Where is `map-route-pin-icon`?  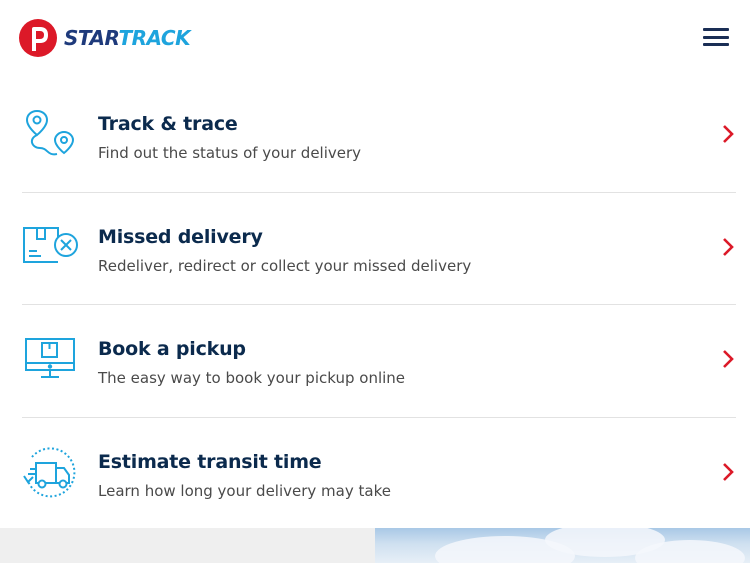 map-route-pin-icon is located at coordinates (50, 132).